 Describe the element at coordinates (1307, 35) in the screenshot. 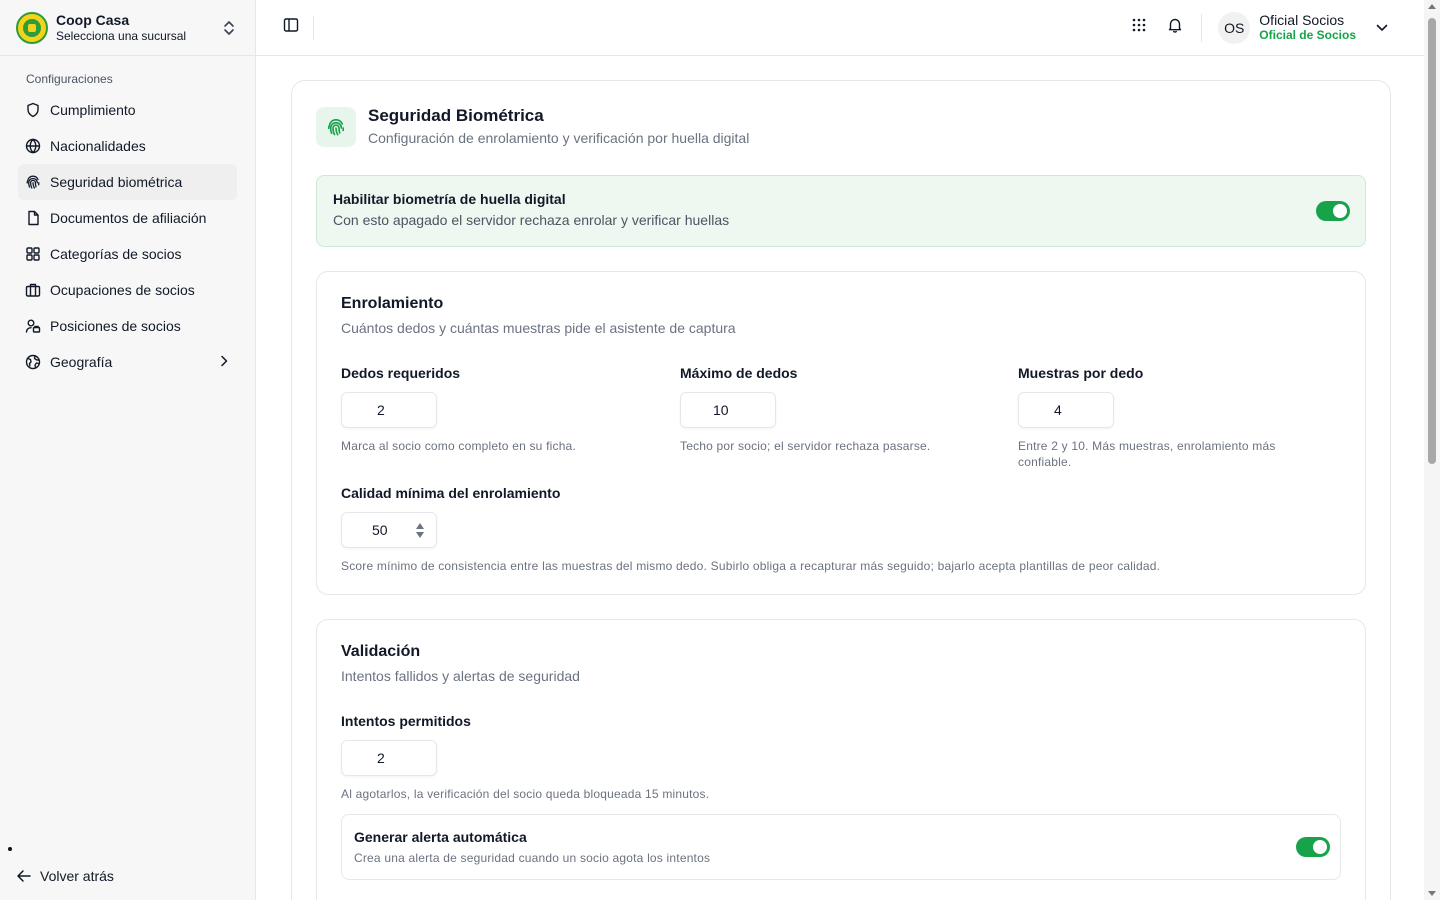

I see `user-role: Oficial de Socios` at that location.